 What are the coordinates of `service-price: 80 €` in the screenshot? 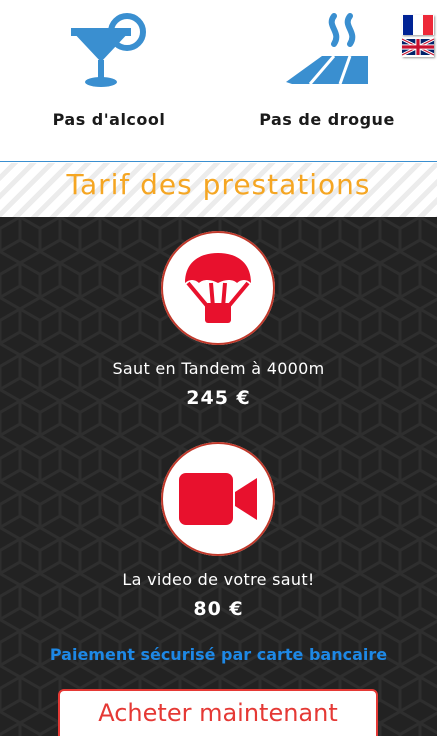 It's located at (218, 609).